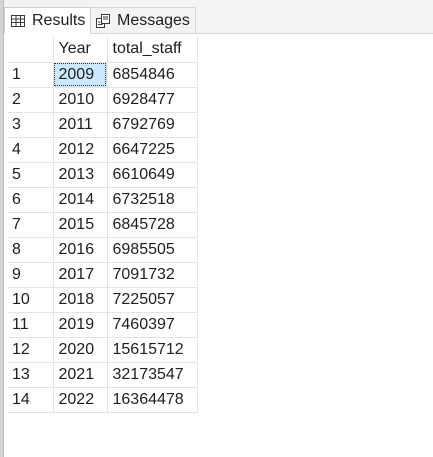  What do you see at coordinates (31, 350) in the screenshot?
I see `row-number-cell: 12` at bounding box center [31, 350].